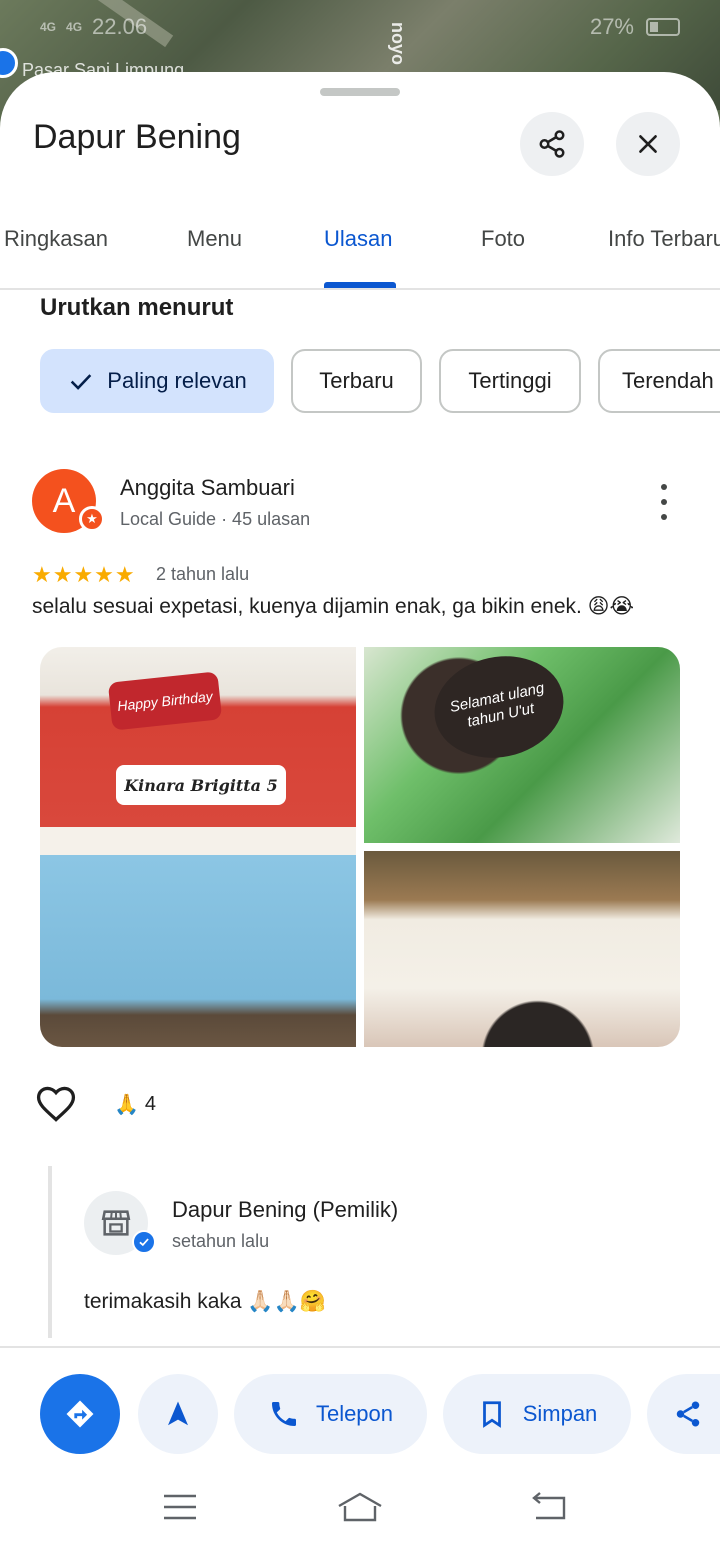 This screenshot has height=1544, width=720. I want to click on bookmark-icon, so click(491, 1414).